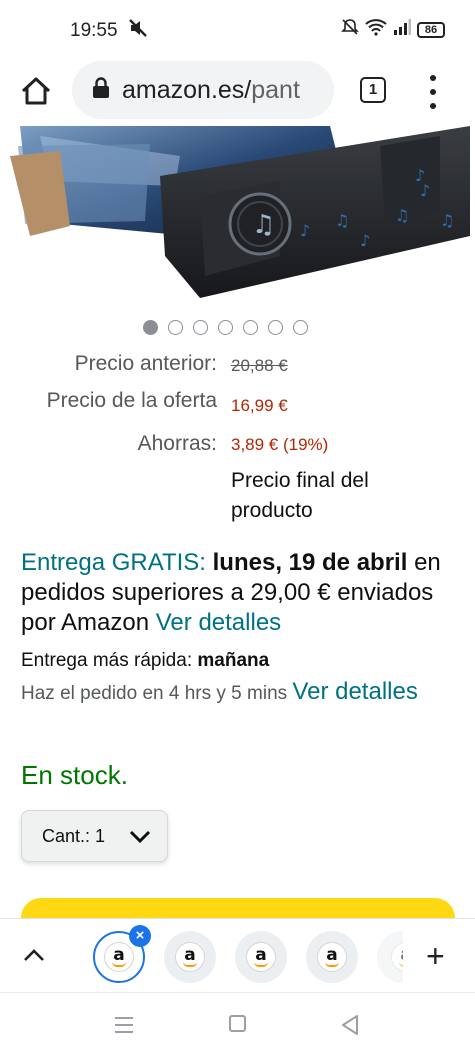 Image resolution: width=475 pixels, height=1056 pixels. Describe the element at coordinates (154, 693) in the screenshot. I see `order-countdown-text: Haz el pedido en 4 hrs y 5 mins` at that location.